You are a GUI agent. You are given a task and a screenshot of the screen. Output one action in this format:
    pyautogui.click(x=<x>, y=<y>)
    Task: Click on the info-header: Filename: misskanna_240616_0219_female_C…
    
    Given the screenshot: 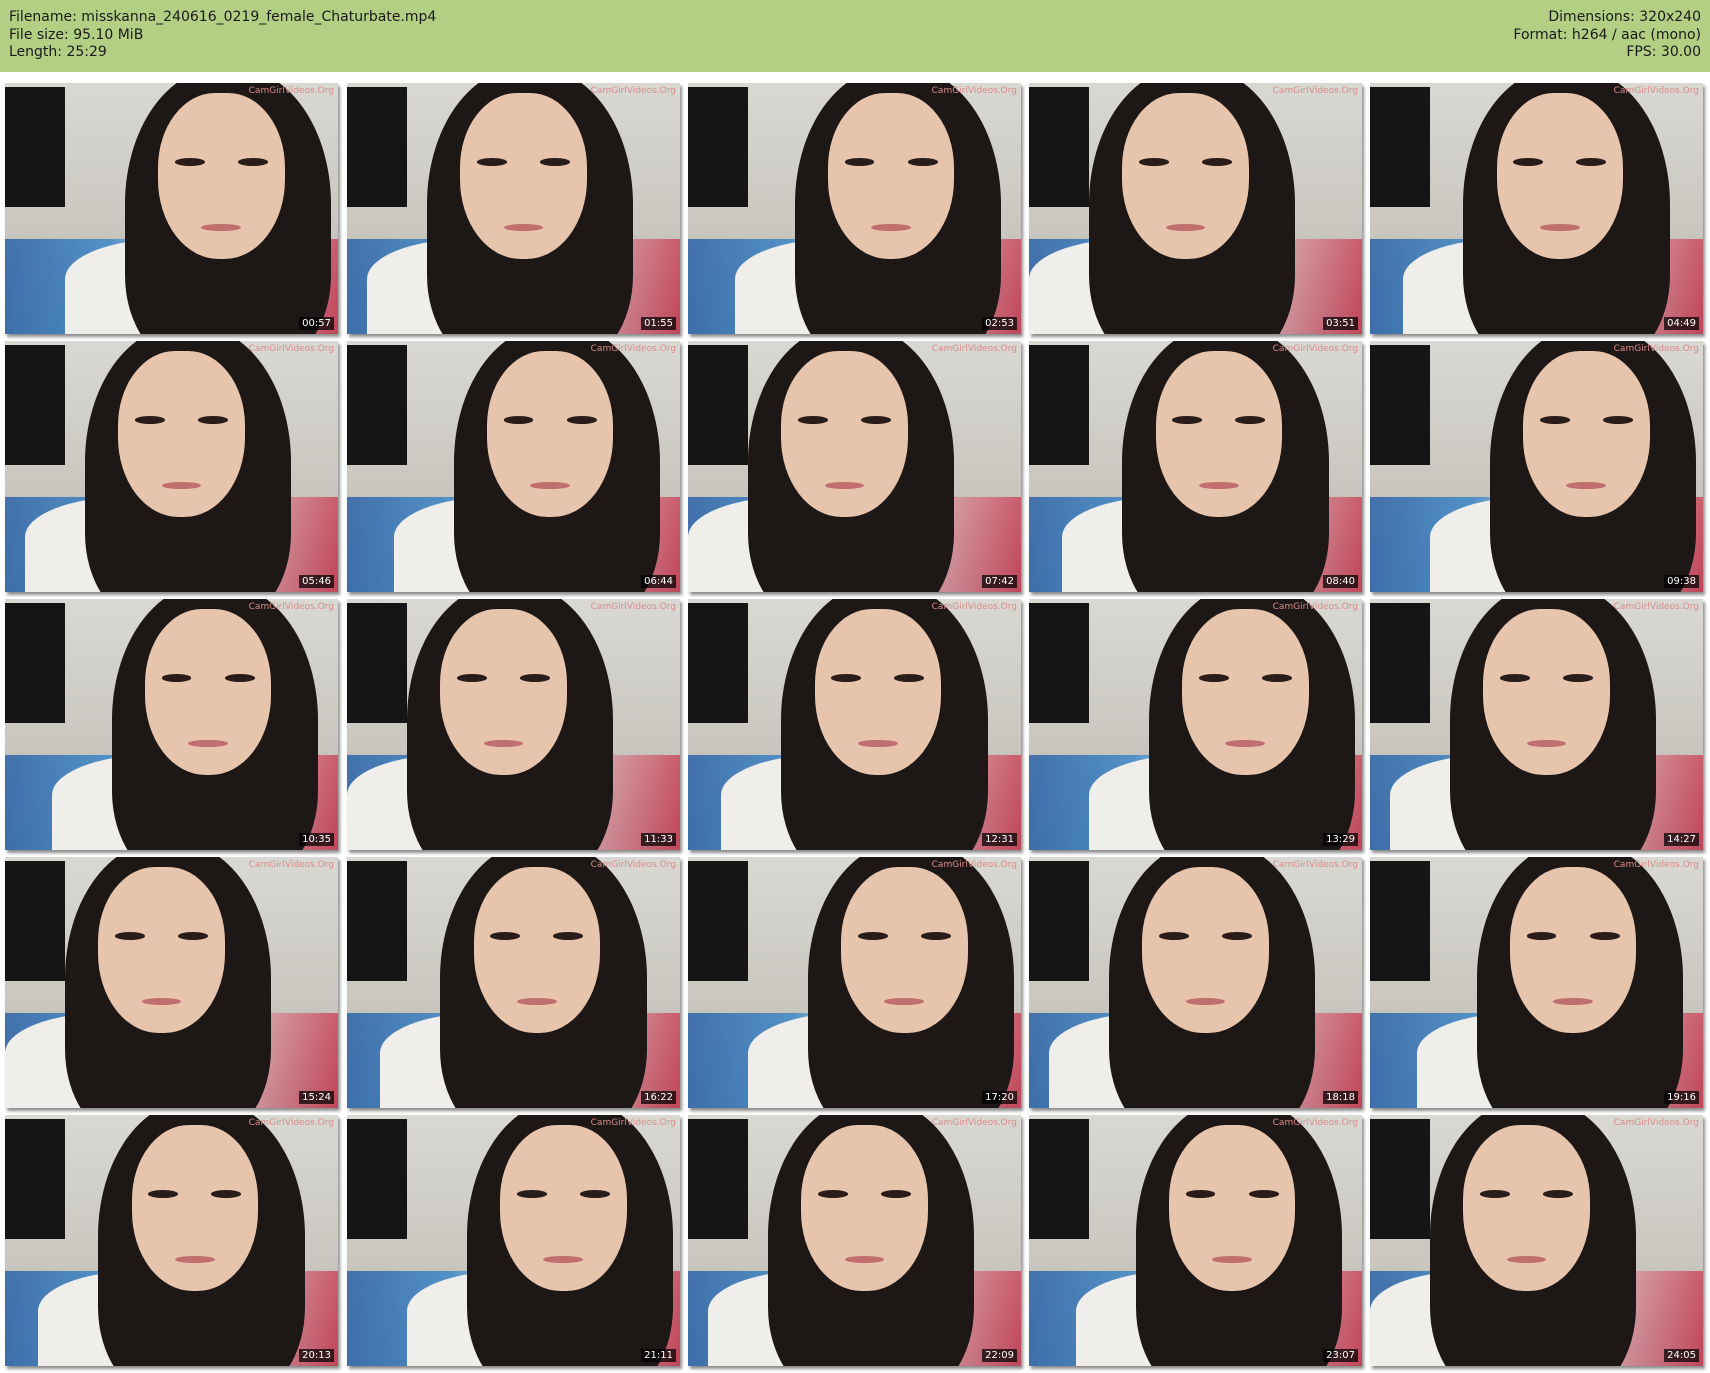 What is the action you would take?
    pyautogui.click(x=855, y=36)
    